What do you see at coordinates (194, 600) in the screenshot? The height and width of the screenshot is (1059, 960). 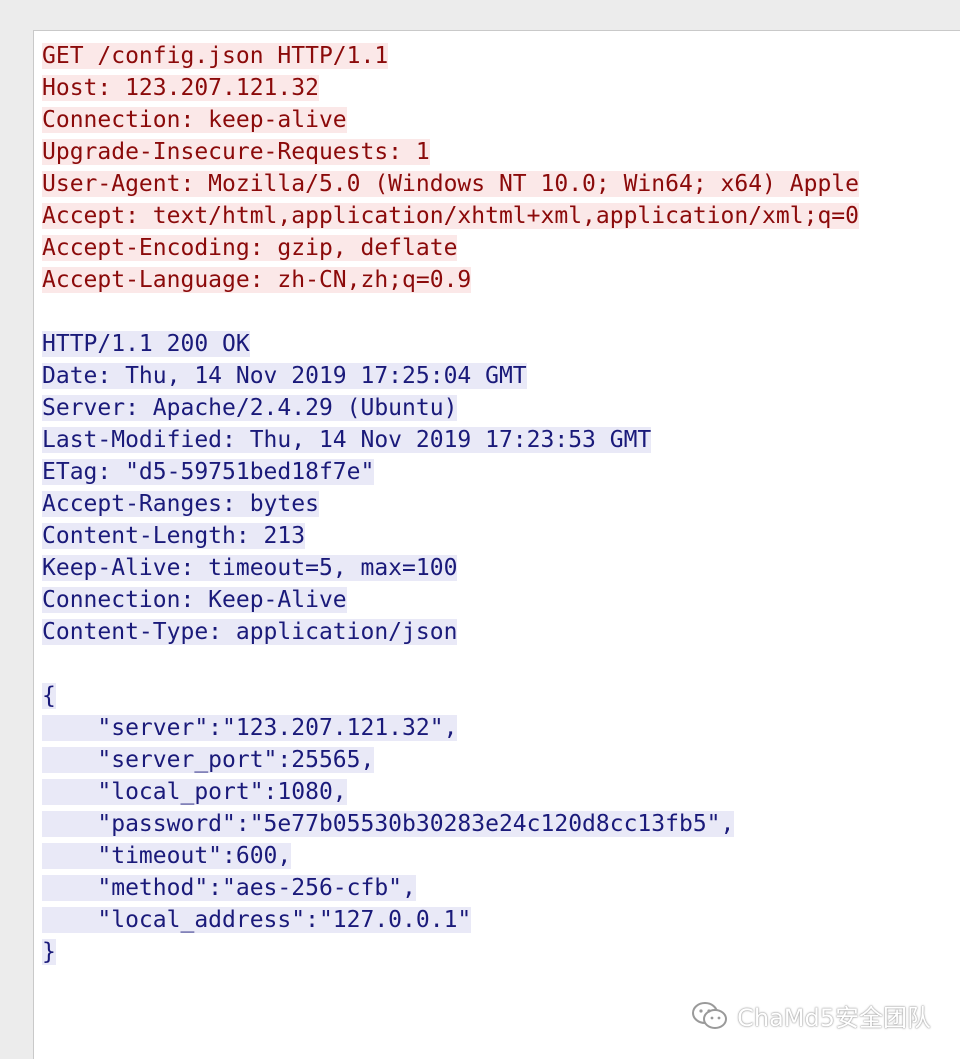 I see `response-header-connection: Connection: Keep-Alive` at bounding box center [194, 600].